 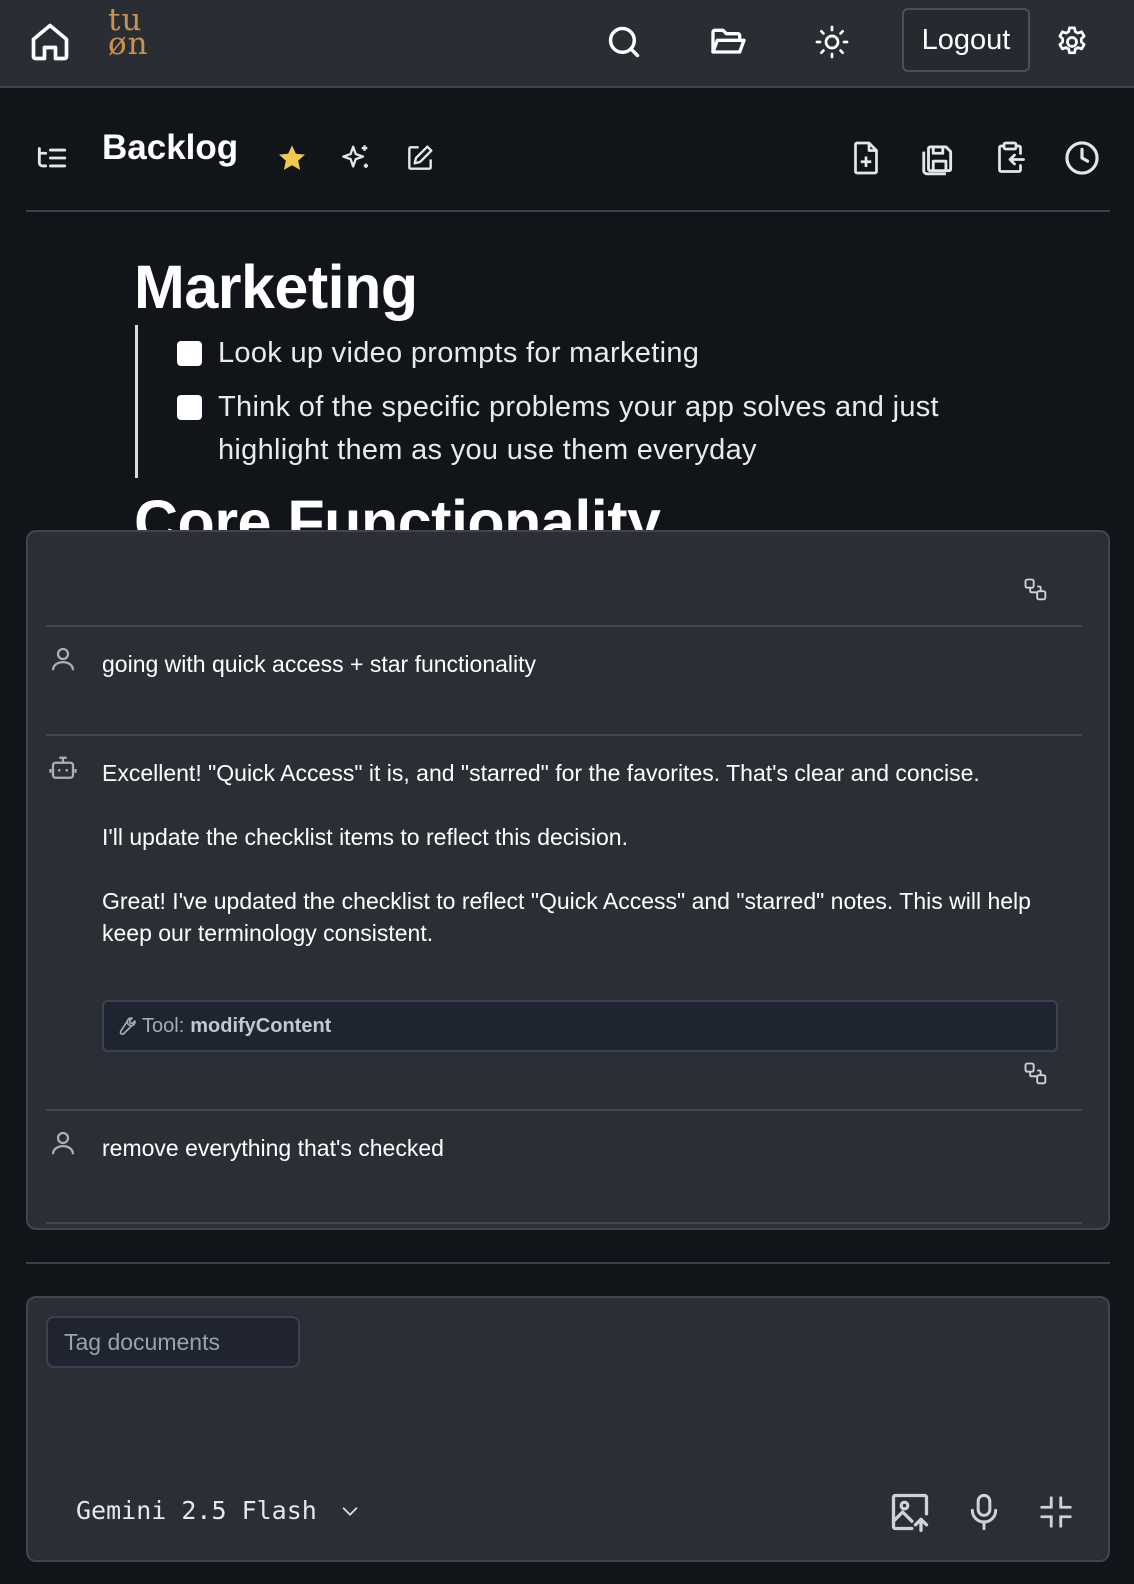 What do you see at coordinates (984, 1512) in the screenshot?
I see `microphone-icon` at bounding box center [984, 1512].